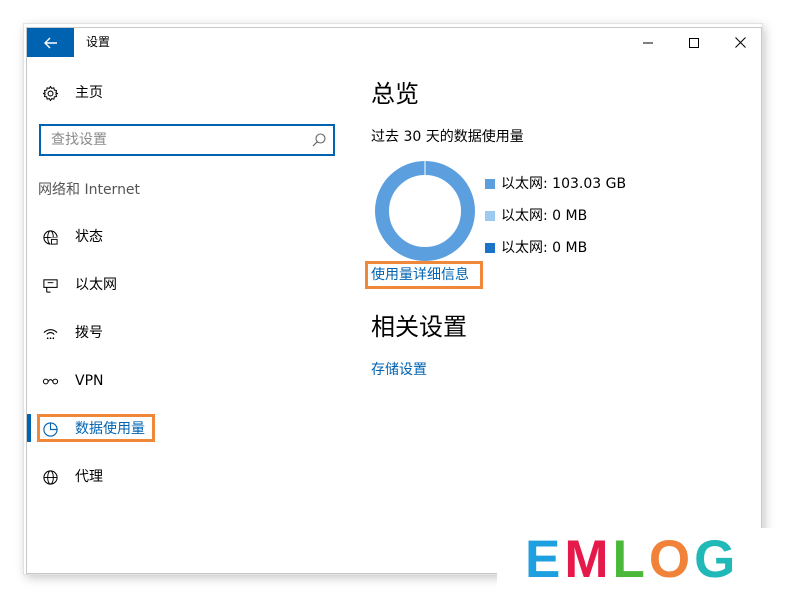  What do you see at coordinates (399, 370) in the screenshot?
I see `storage-settings-link: 存储设置` at bounding box center [399, 370].